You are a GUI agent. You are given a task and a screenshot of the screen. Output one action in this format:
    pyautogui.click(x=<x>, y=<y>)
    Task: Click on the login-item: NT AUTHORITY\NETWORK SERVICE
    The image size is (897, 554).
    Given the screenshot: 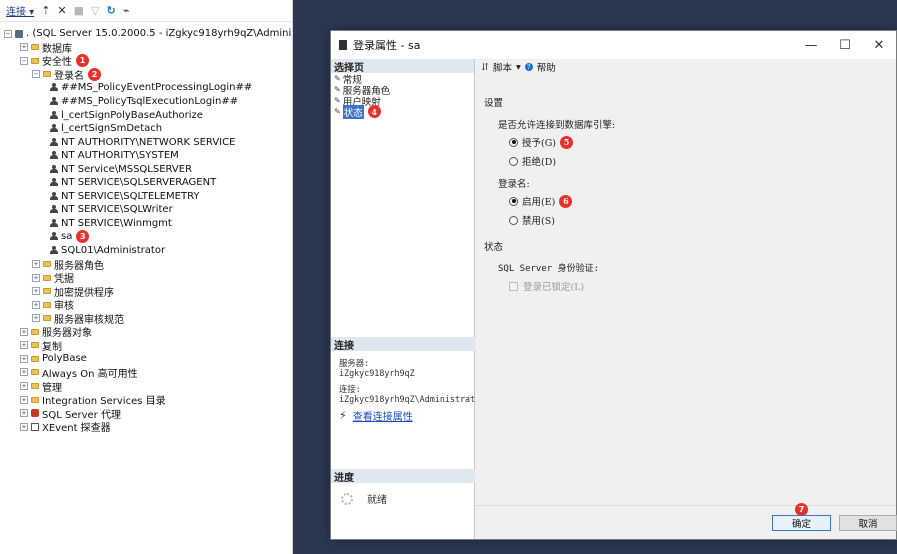 What is the action you would take?
    pyautogui.click(x=146, y=142)
    